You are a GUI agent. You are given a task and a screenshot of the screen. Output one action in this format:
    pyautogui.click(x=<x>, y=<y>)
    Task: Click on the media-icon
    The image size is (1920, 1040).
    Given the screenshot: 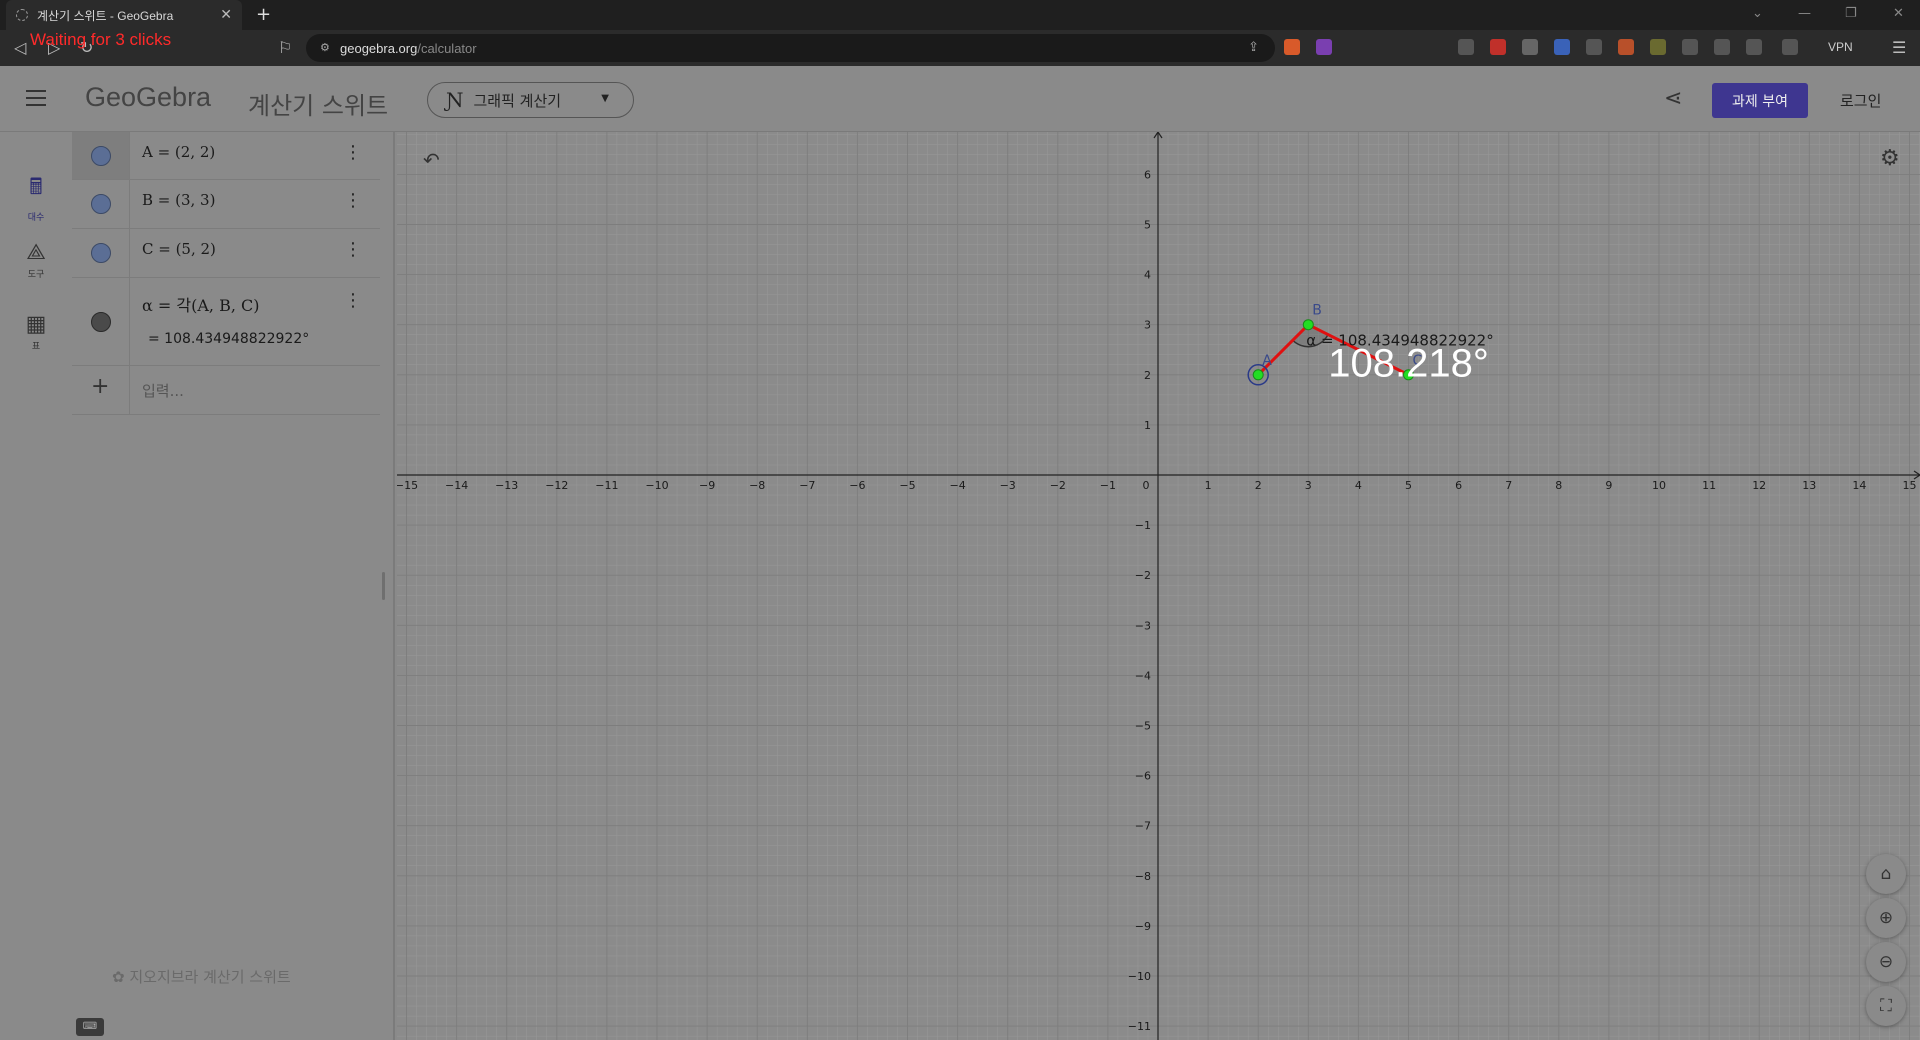 What is the action you would take?
    pyautogui.click(x=1722, y=47)
    